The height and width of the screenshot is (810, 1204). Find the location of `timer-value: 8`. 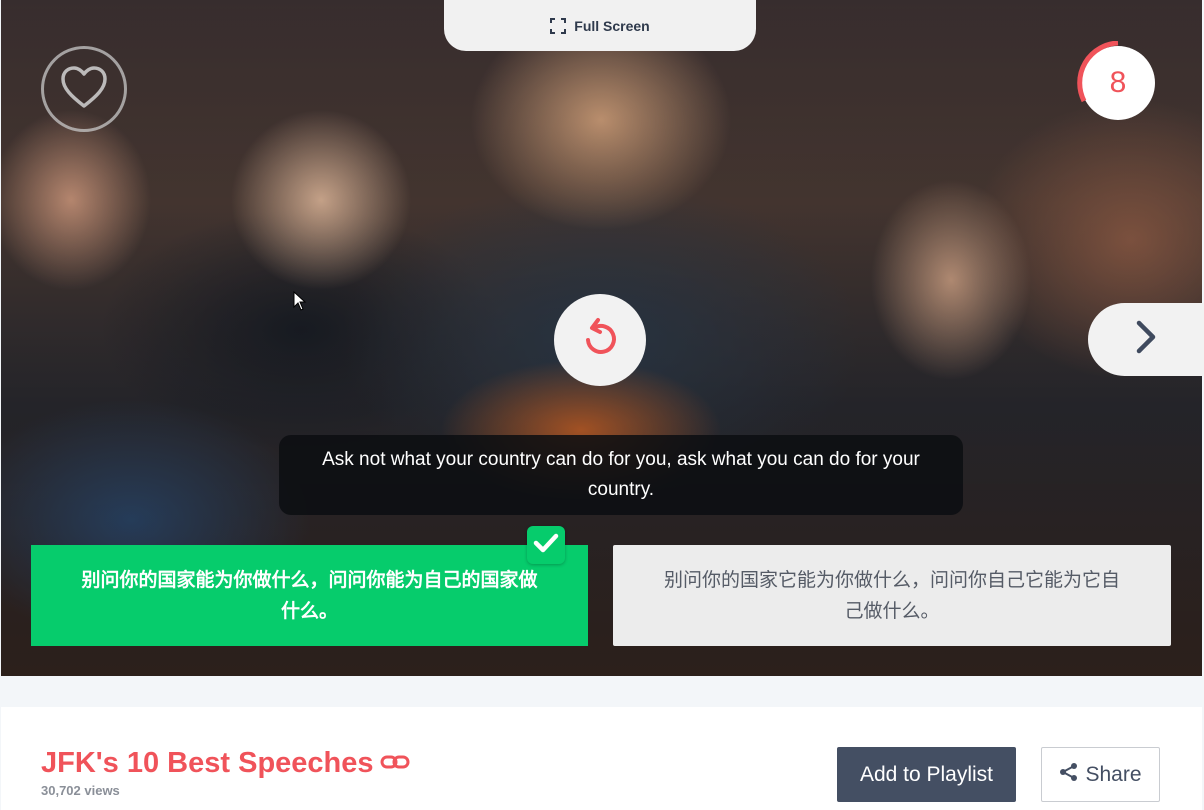

timer-value: 8 is located at coordinates (1118, 82).